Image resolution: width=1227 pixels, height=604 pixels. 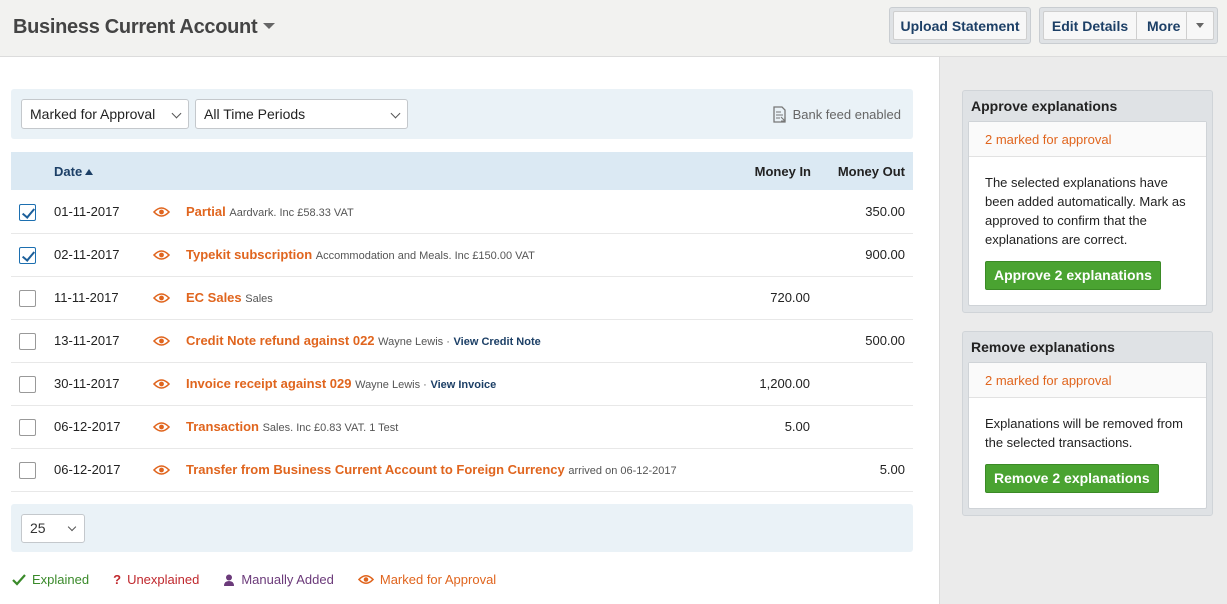 What do you see at coordinates (87, 211) in the screenshot?
I see `row-date: 01-11-2017` at bounding box center [87, 211].